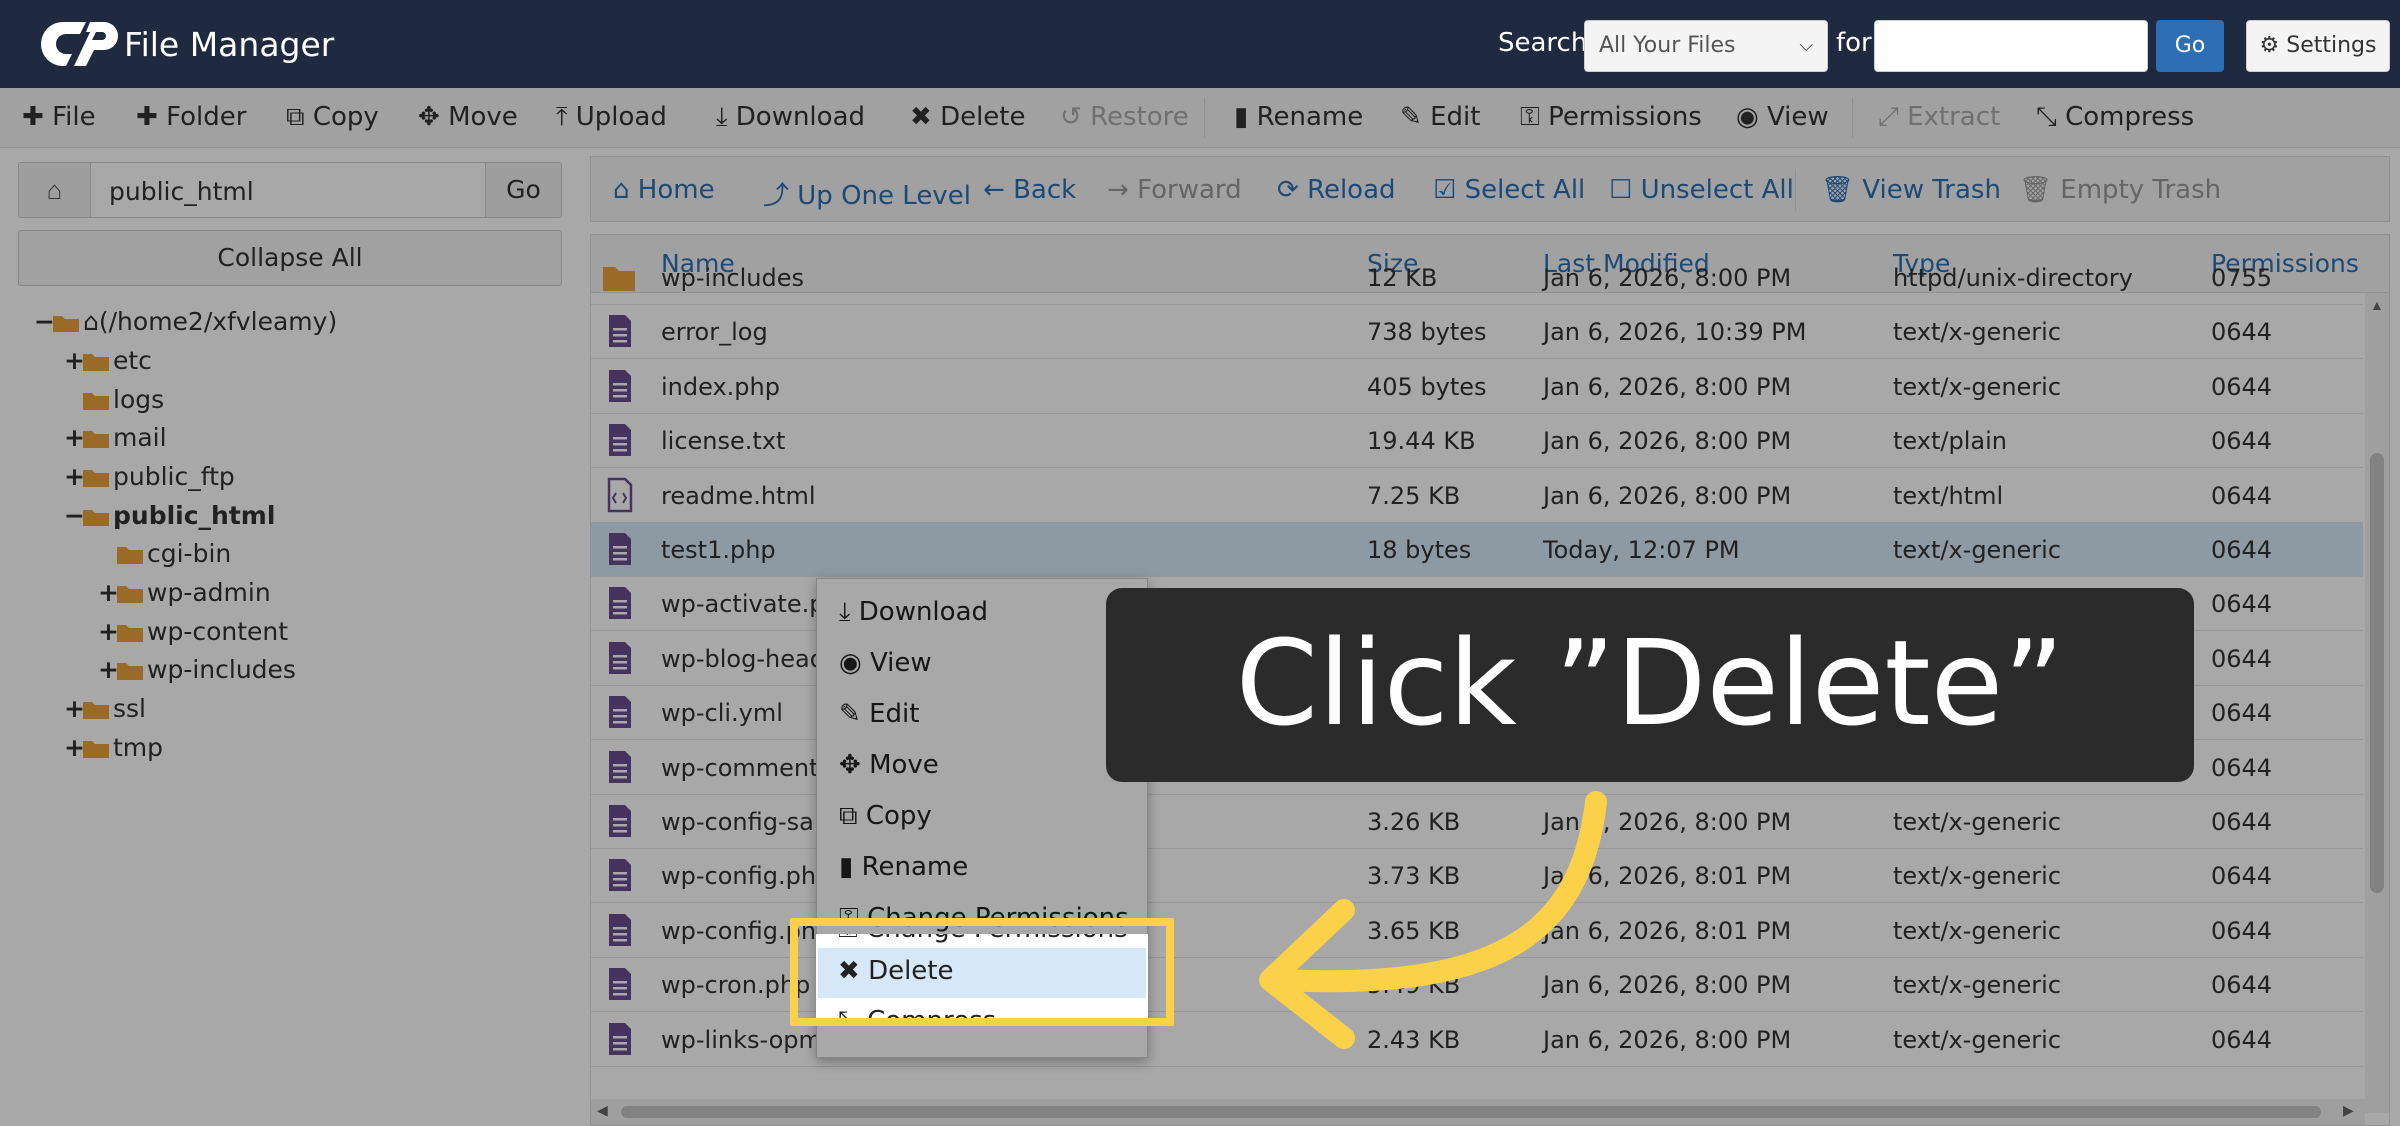  What do you see at coordinates (229, 44) in the screenshot?
I see `app-title: File Manager` at bounding box center [229, 44].